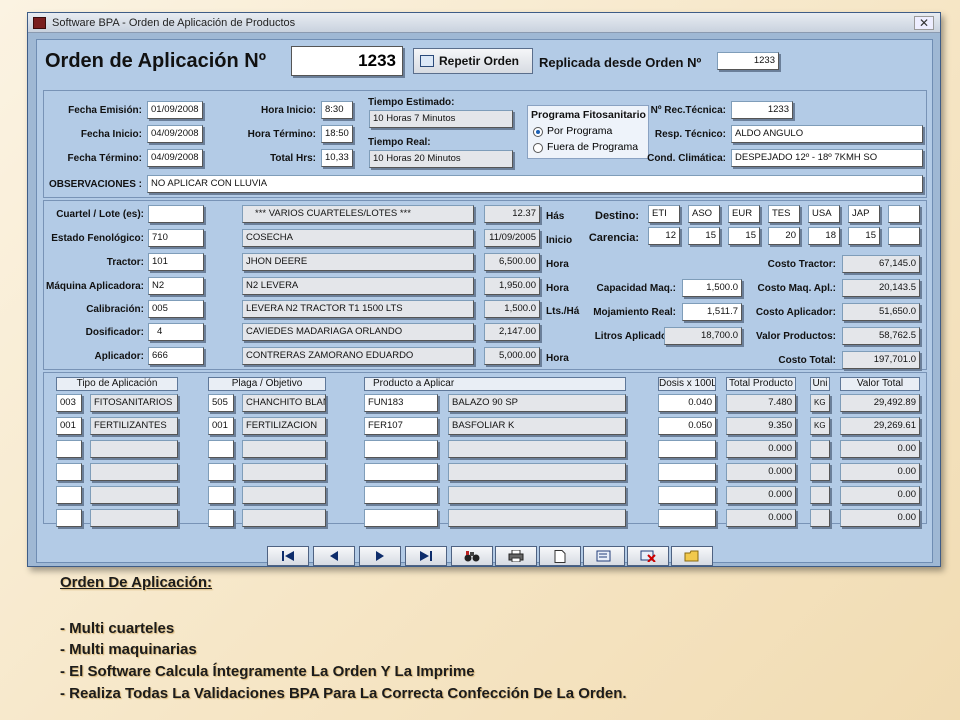  I want to click on estado-code-field: 710, so click(176, 238).